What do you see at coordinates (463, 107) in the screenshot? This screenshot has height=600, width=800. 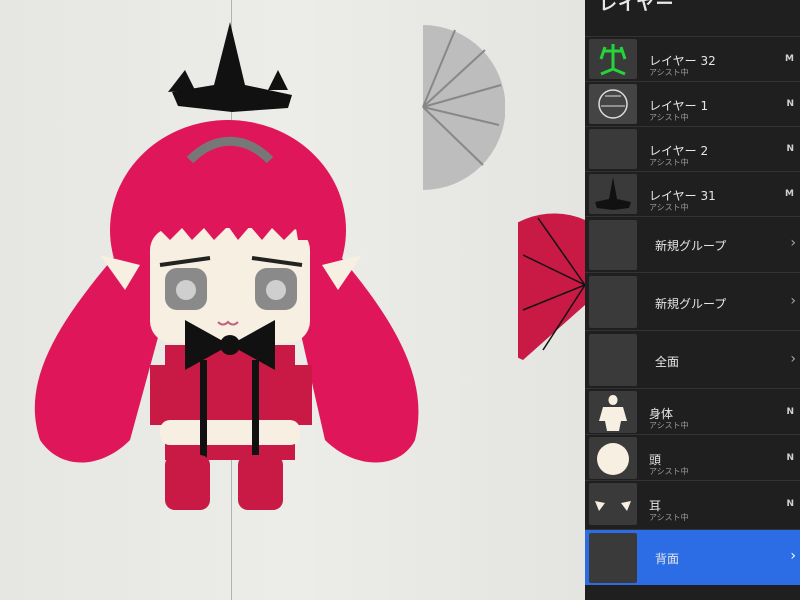 I see `gray-fan-shape` at bounding box center [463, 107].